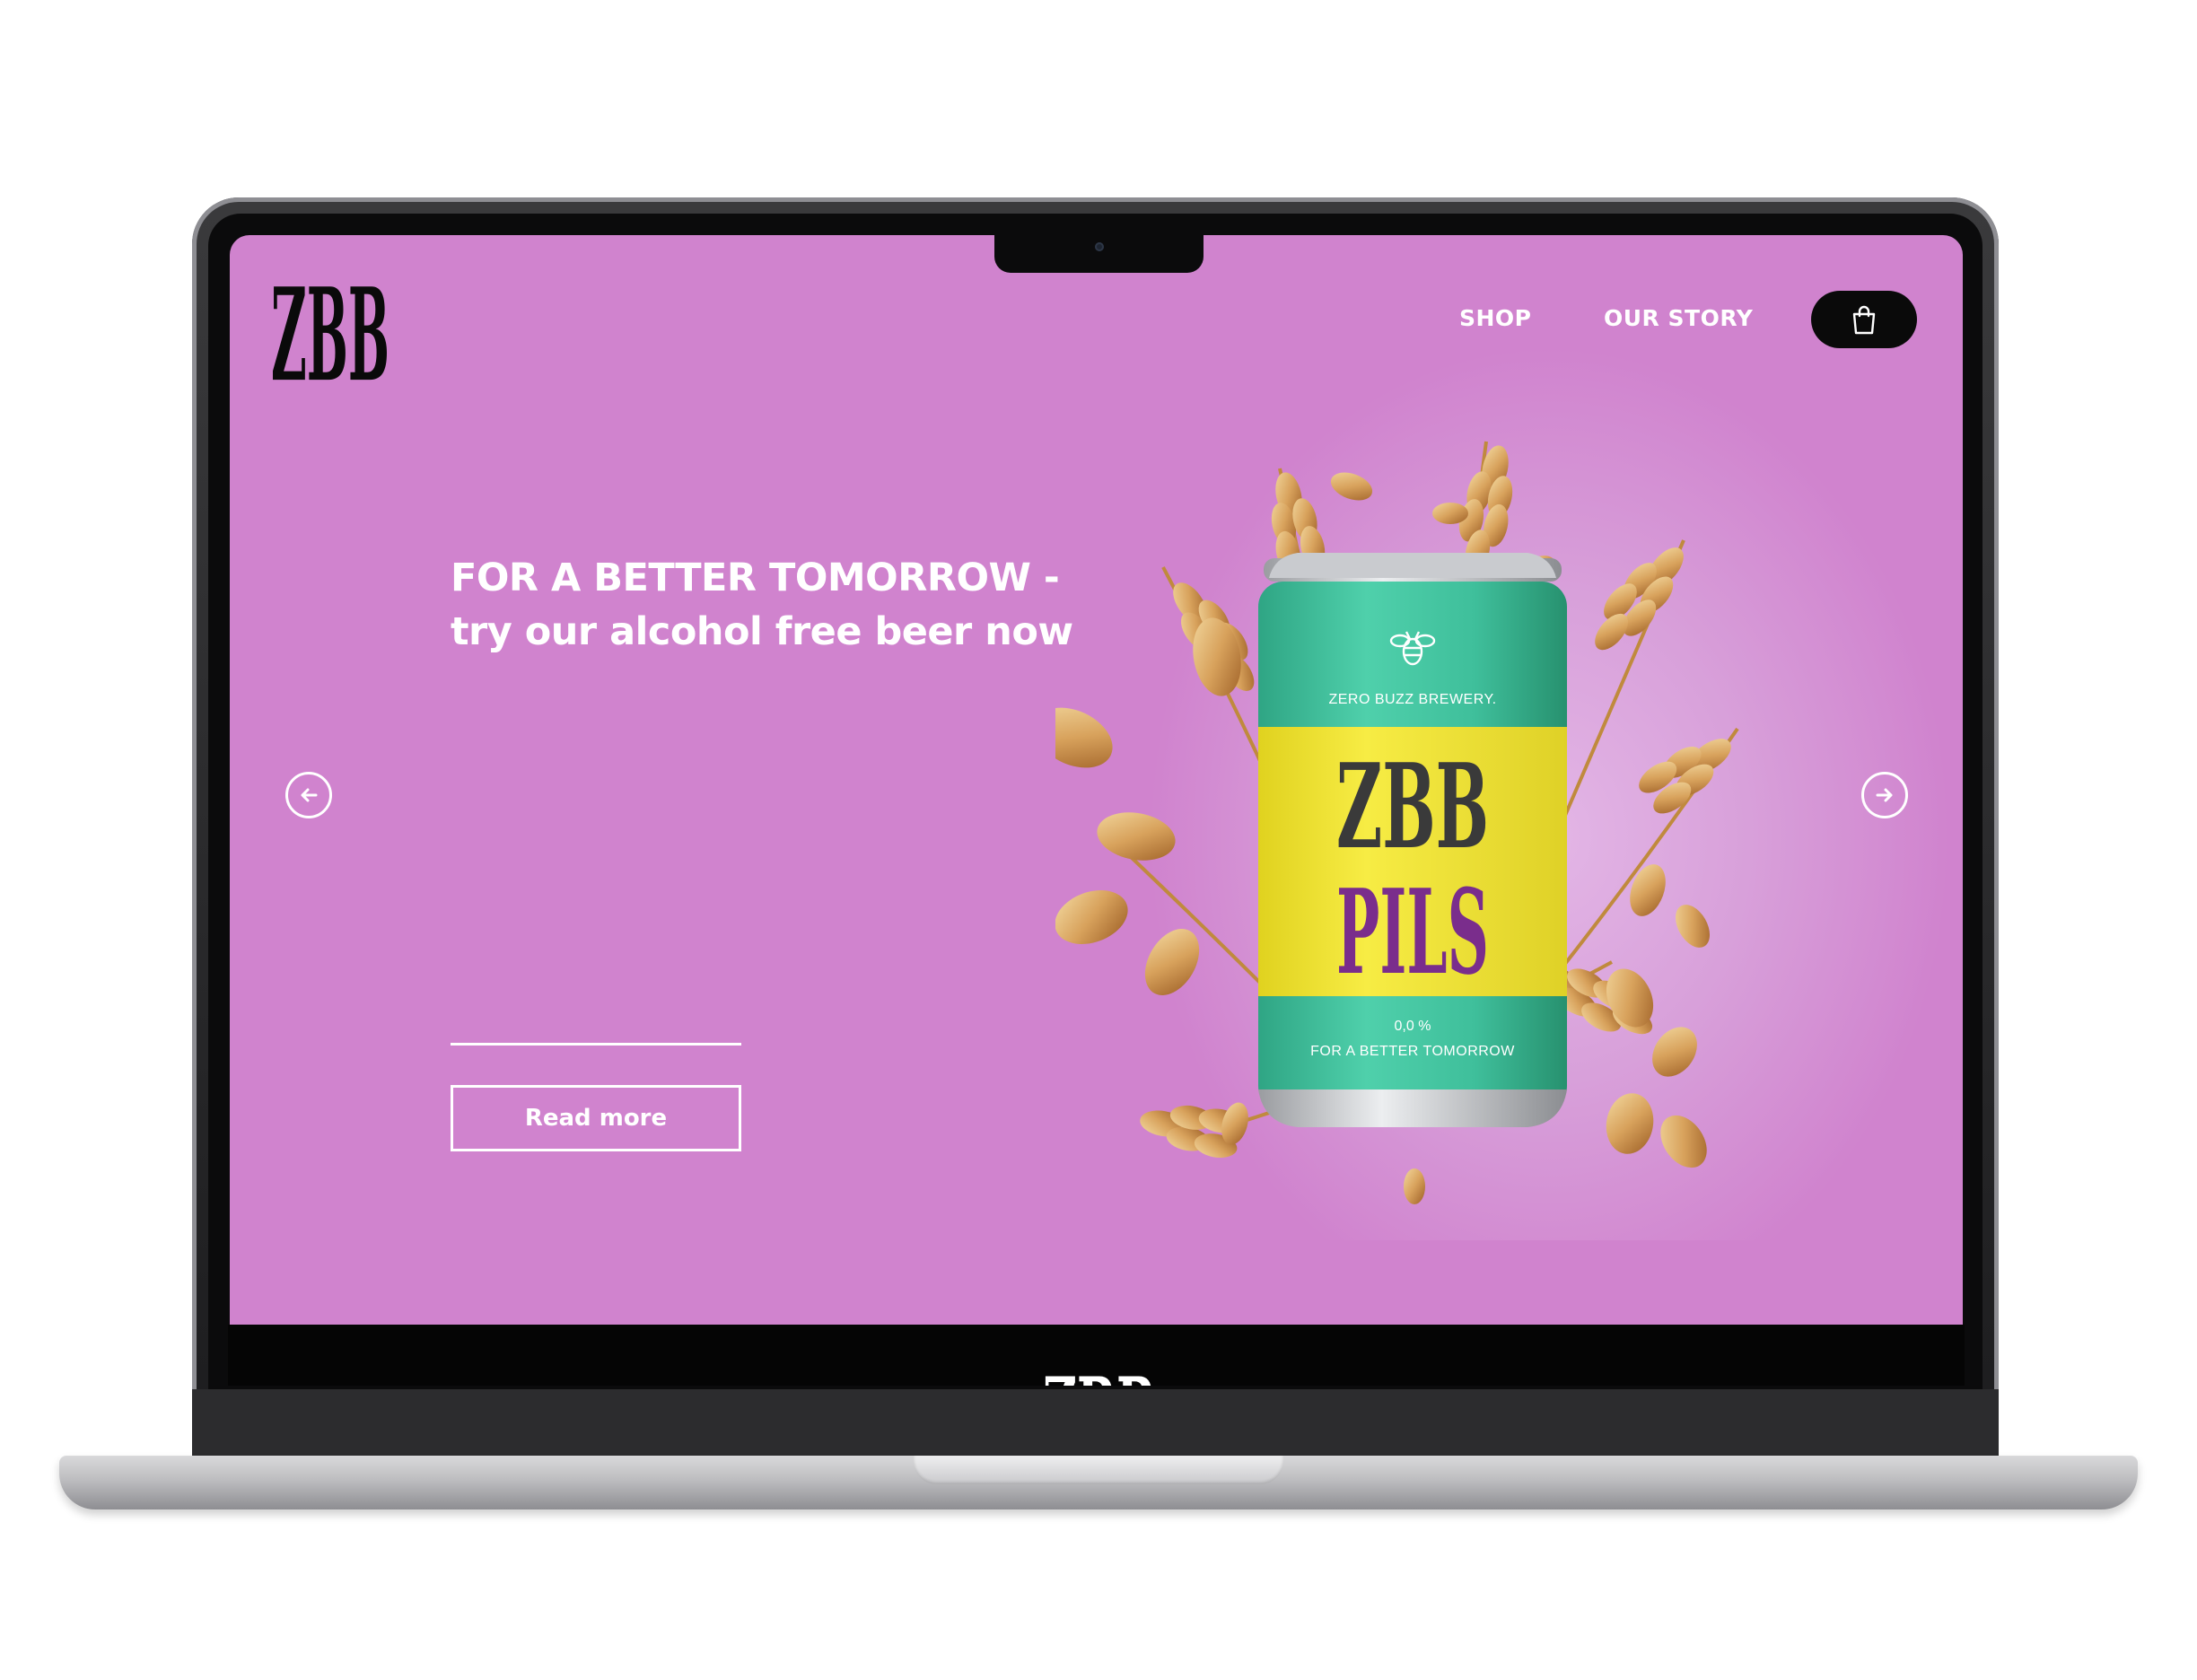  I want to click on cart-button, so click(1864, 320).